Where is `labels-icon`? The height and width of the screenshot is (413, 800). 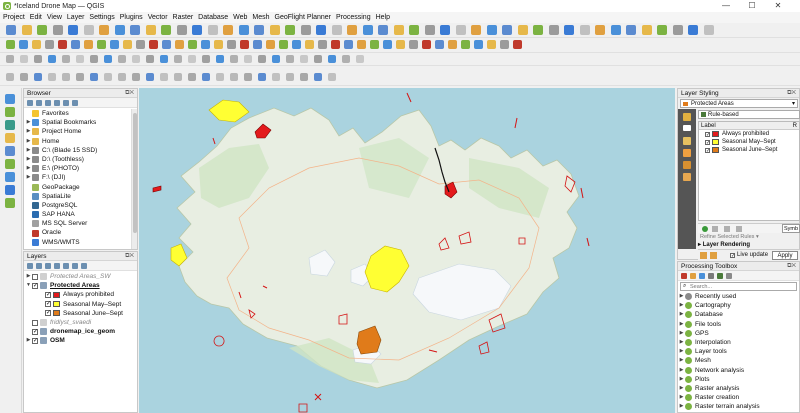 labels-icon is located at coordinates (687, 128).